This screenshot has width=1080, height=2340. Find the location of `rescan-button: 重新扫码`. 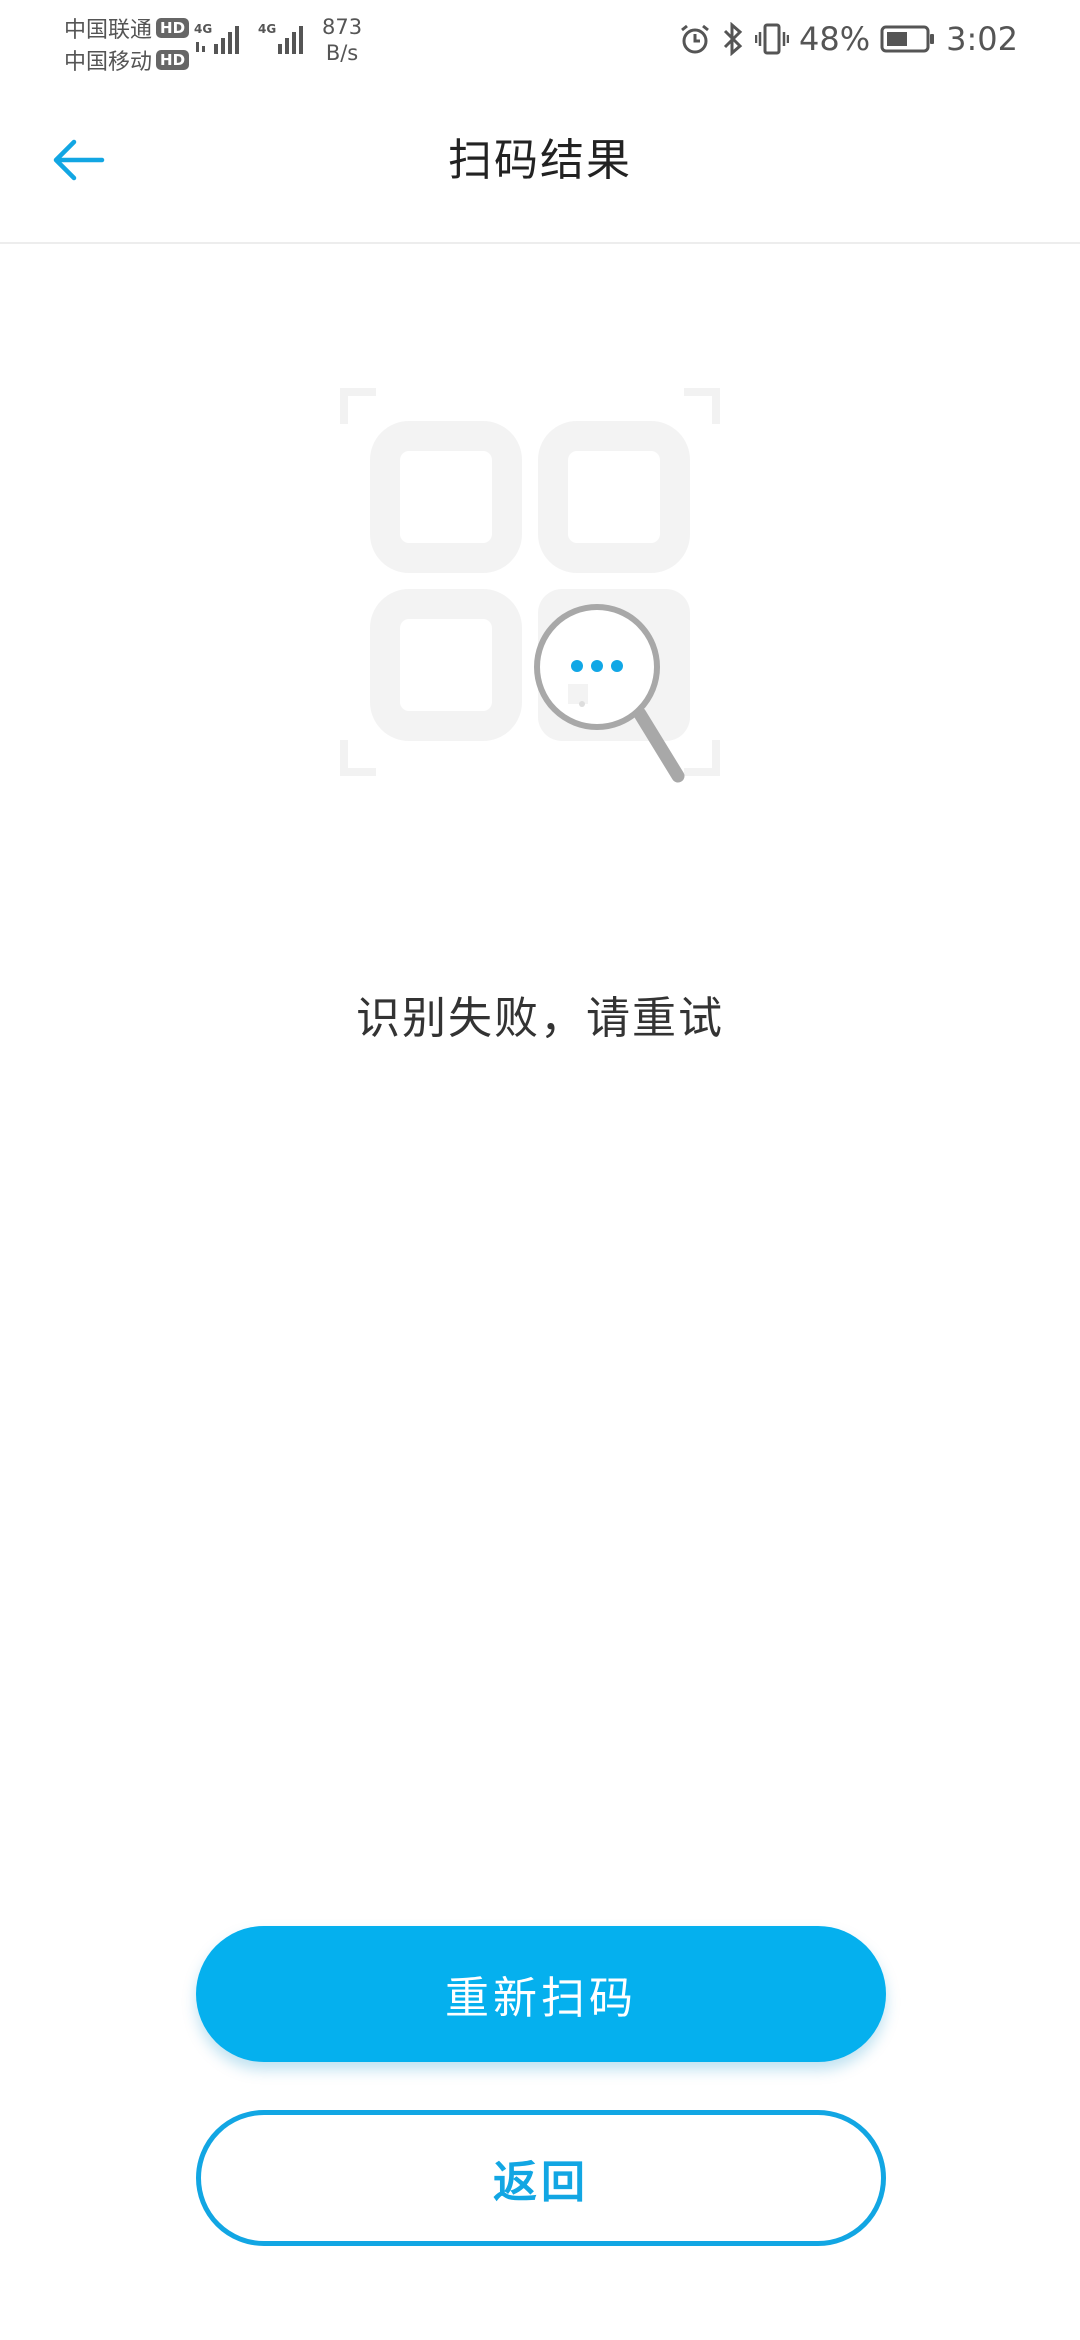

rescan-button: 重新扫码 is located at coordinates (541, 1994).